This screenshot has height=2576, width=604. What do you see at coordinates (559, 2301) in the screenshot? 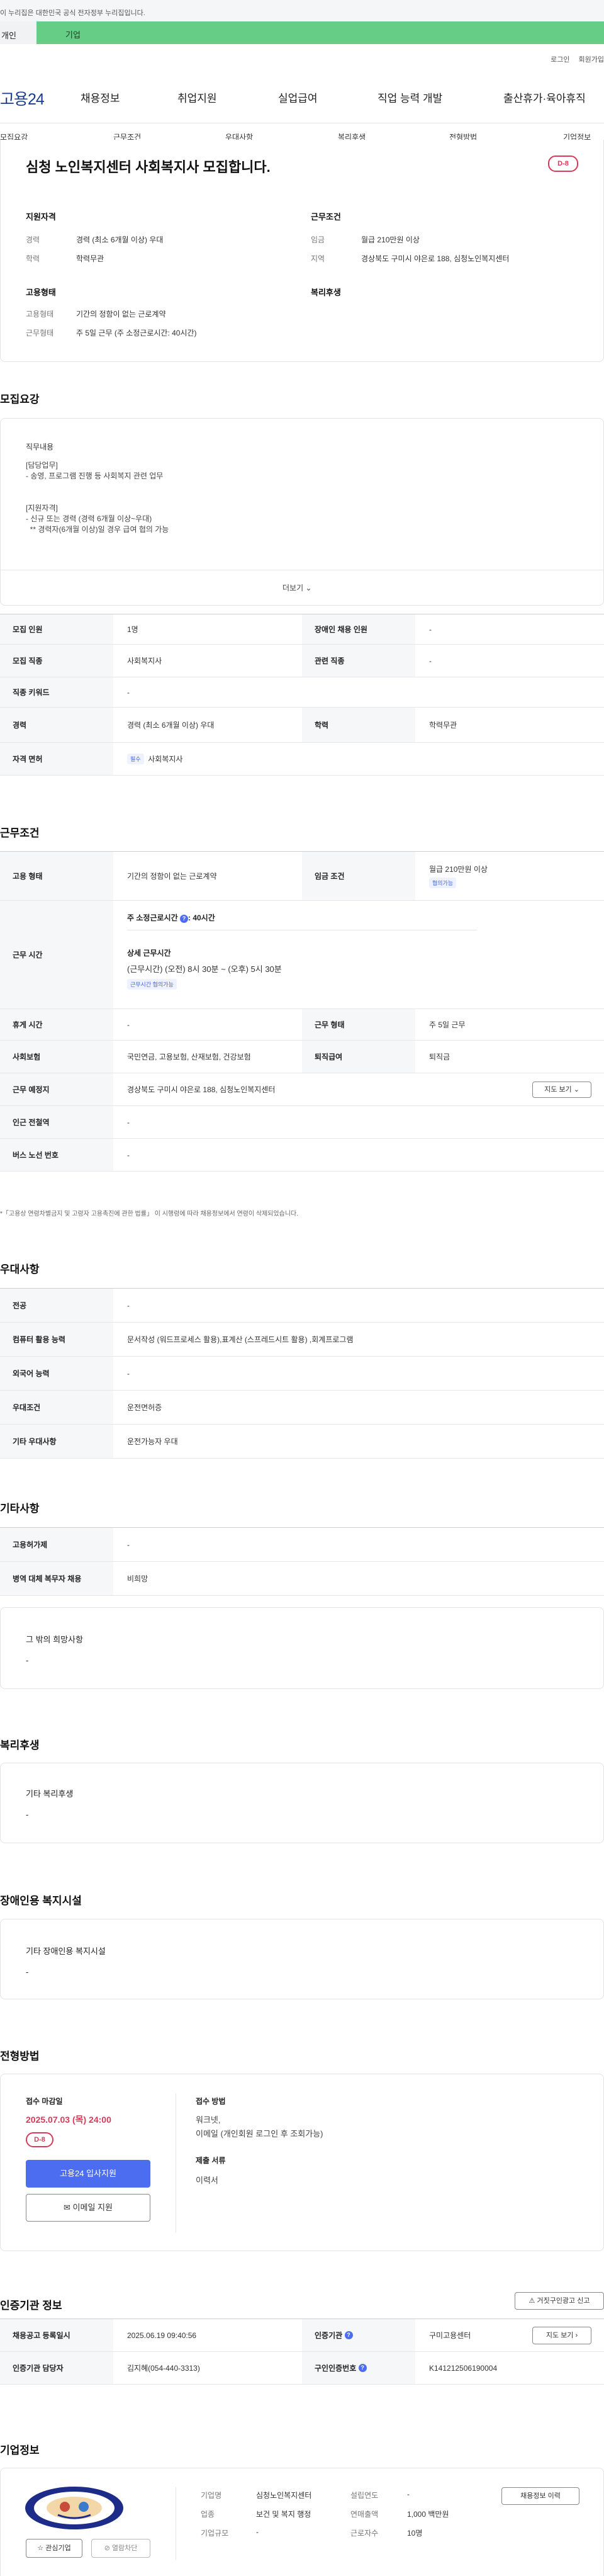
I see `report-button: ⚠ 거짓구인광고 신고` at bounding box center [559, 2301].